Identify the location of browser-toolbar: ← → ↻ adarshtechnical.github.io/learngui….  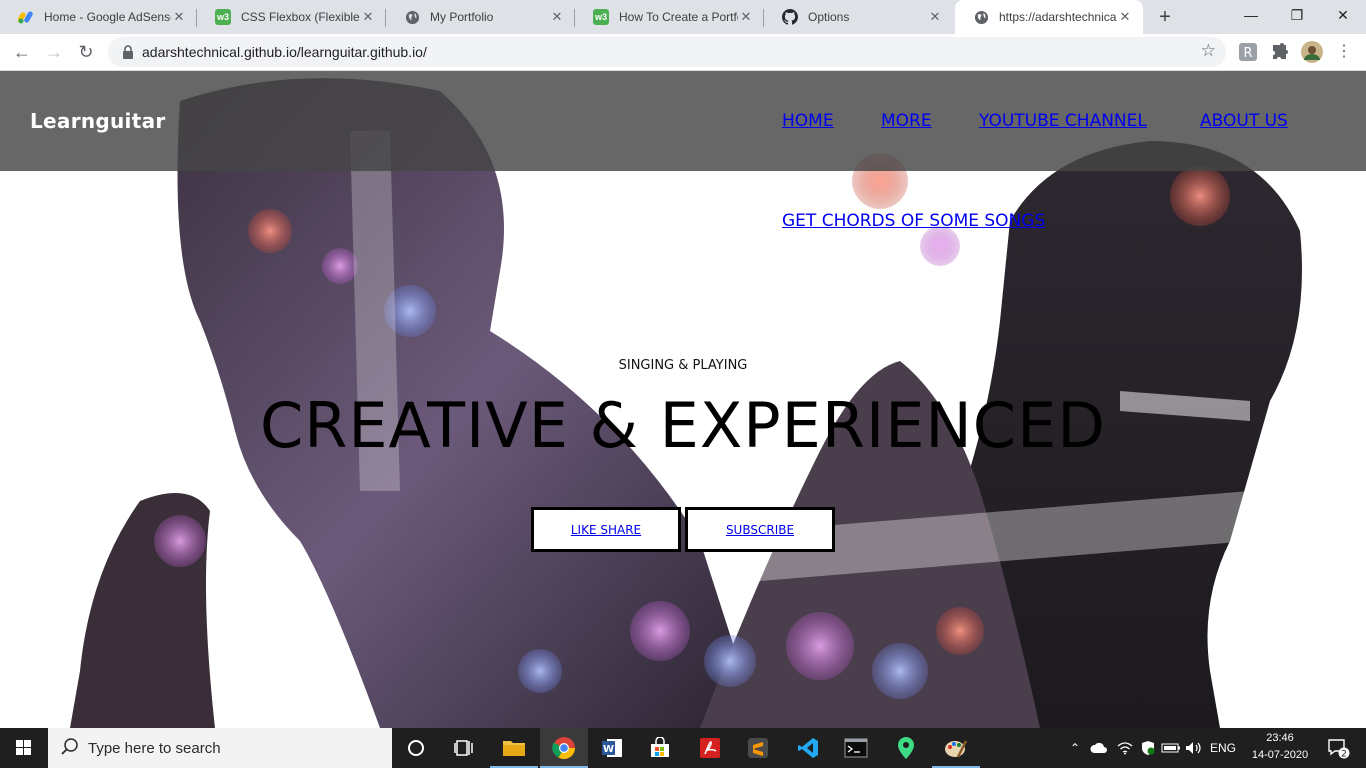
(683, 52).